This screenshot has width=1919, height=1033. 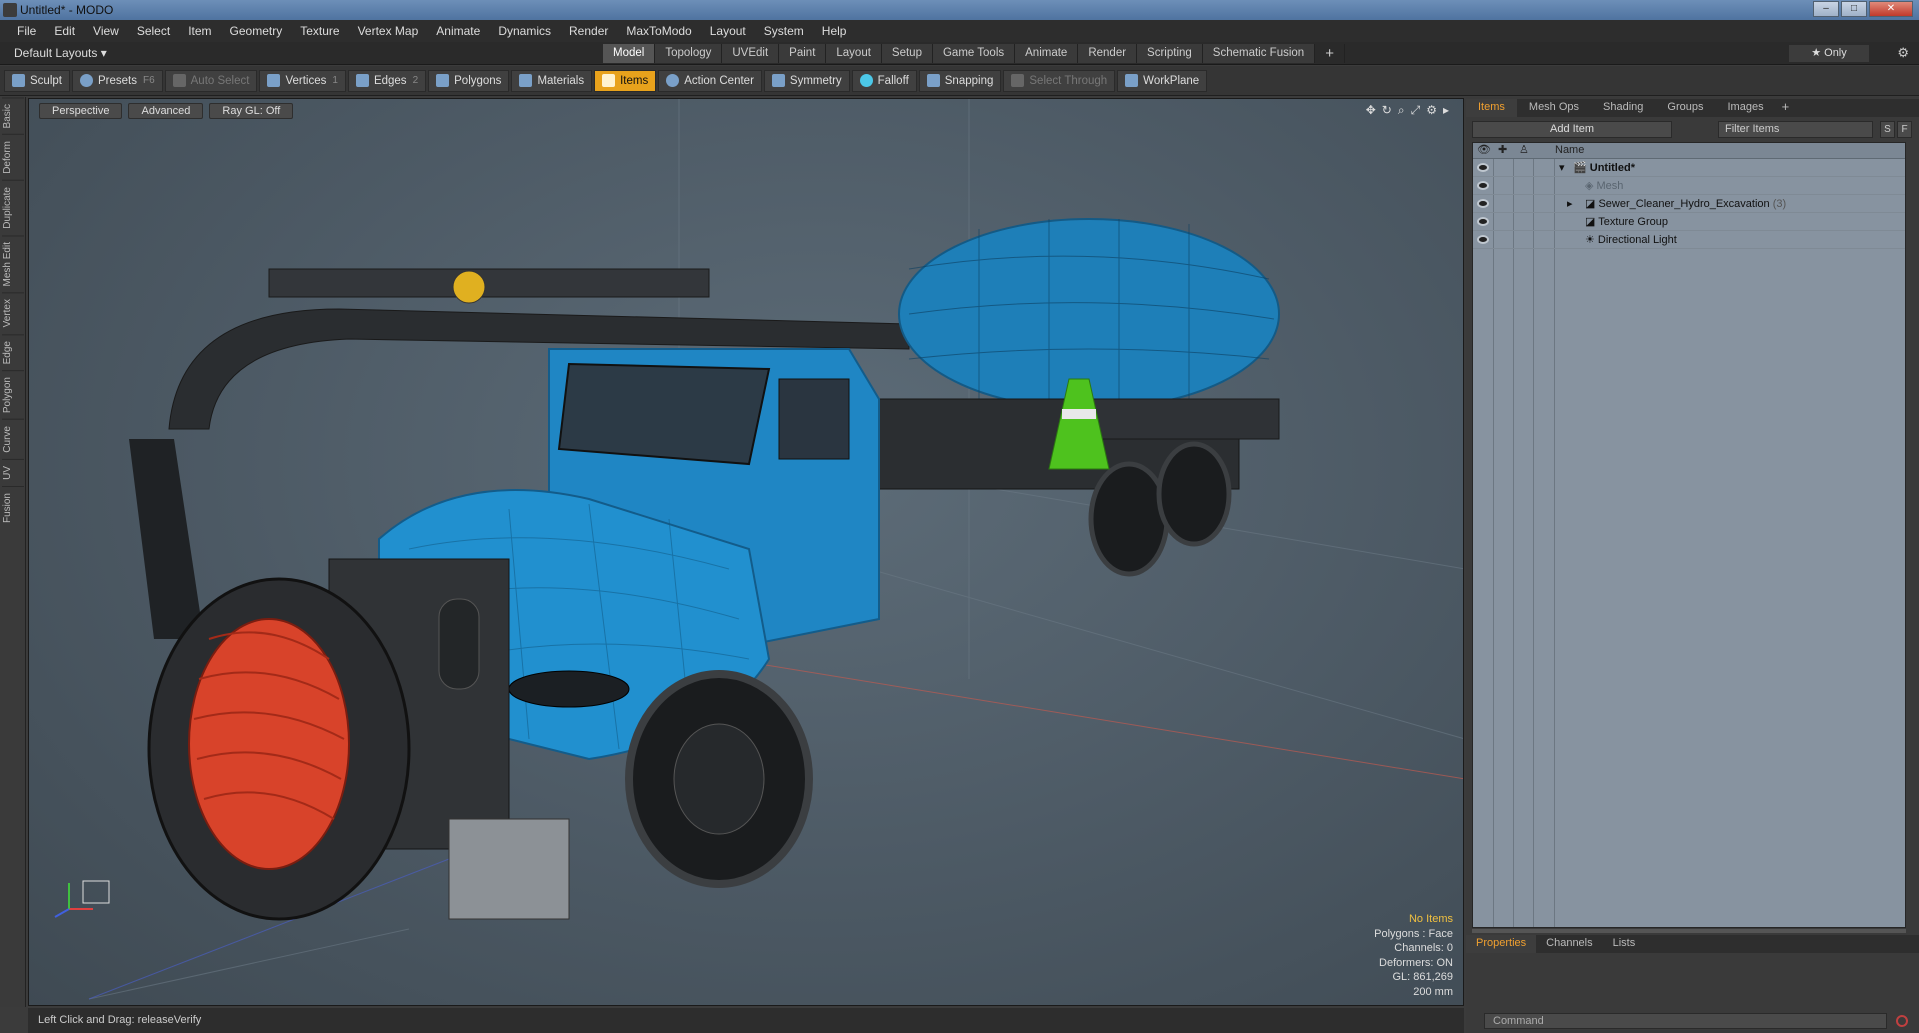 I want to click on menu-layout: Layout, so click(x=728, y=31).